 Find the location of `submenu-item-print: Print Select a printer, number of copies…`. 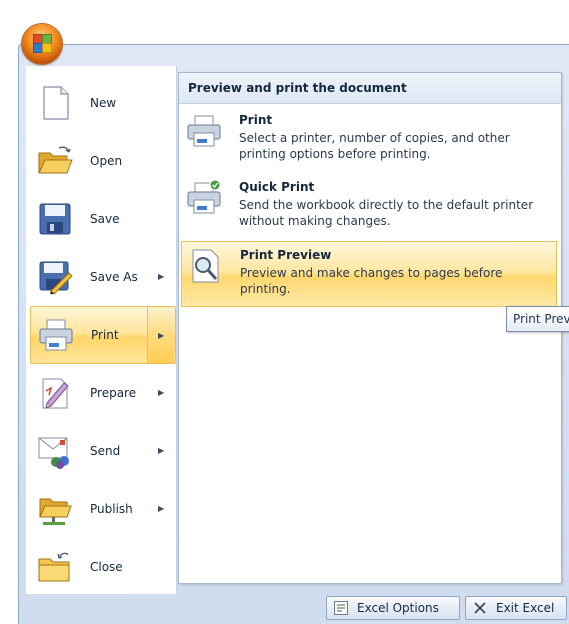

submenu-item-print: Print Select a printer, number of copies… is located at coordinates (369, 140).